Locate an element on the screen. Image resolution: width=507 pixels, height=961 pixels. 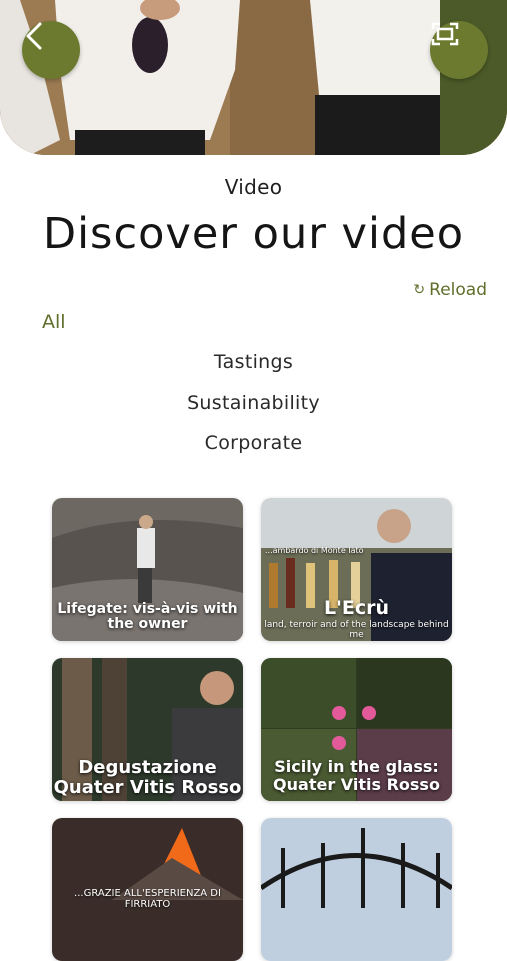
reload-icon: ↻ is located at coordinates (419, 290).